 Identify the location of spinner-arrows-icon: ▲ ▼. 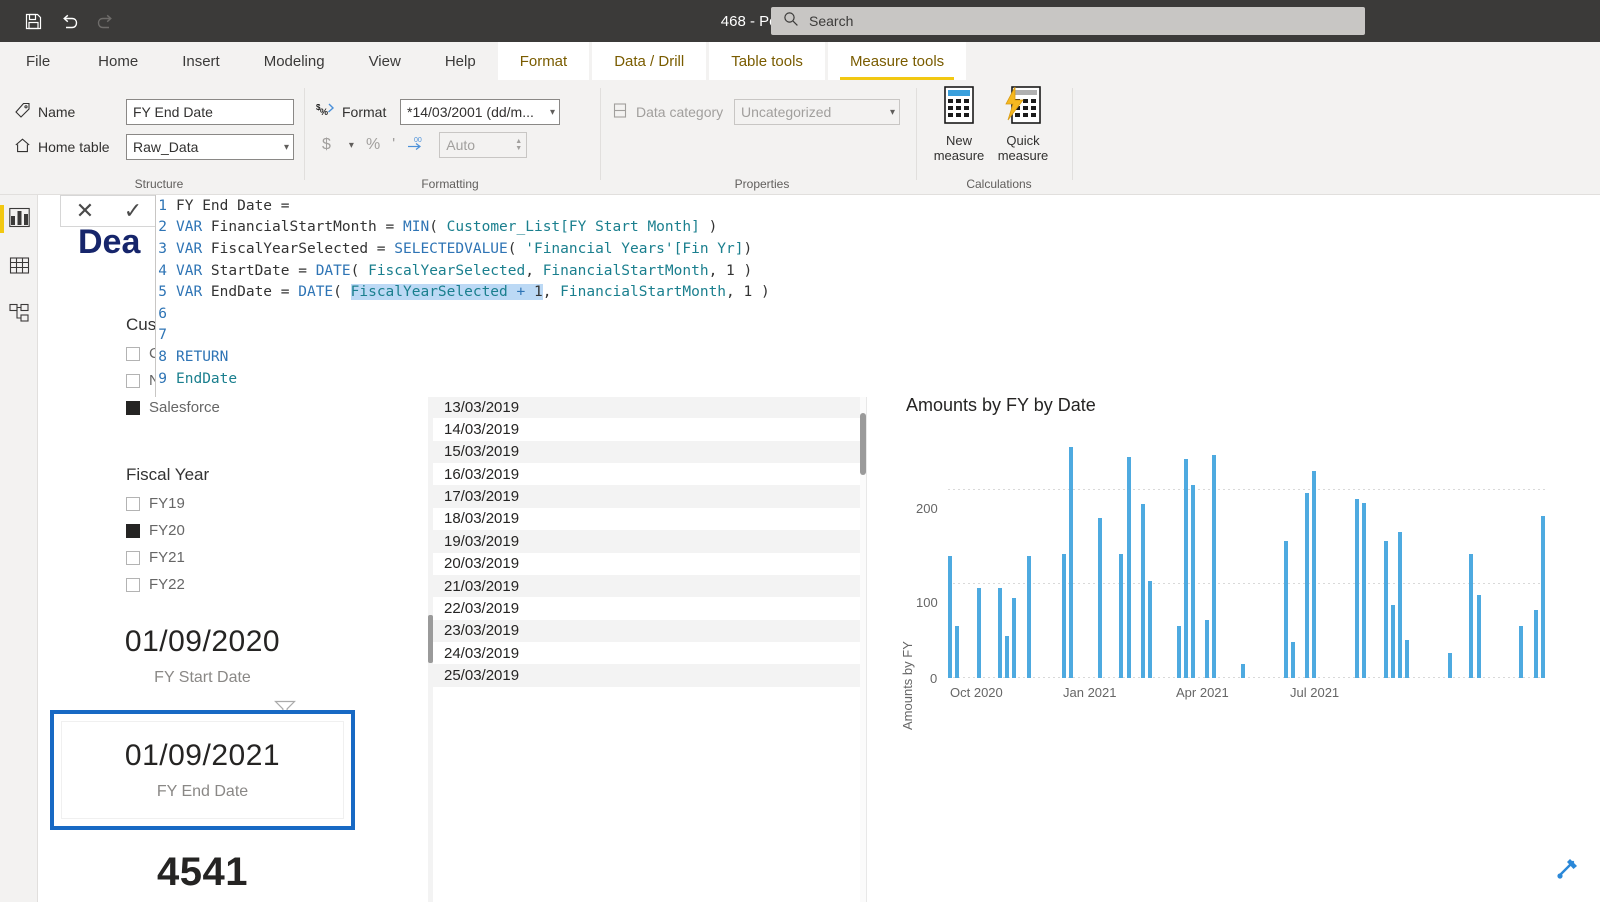
(518, 145).